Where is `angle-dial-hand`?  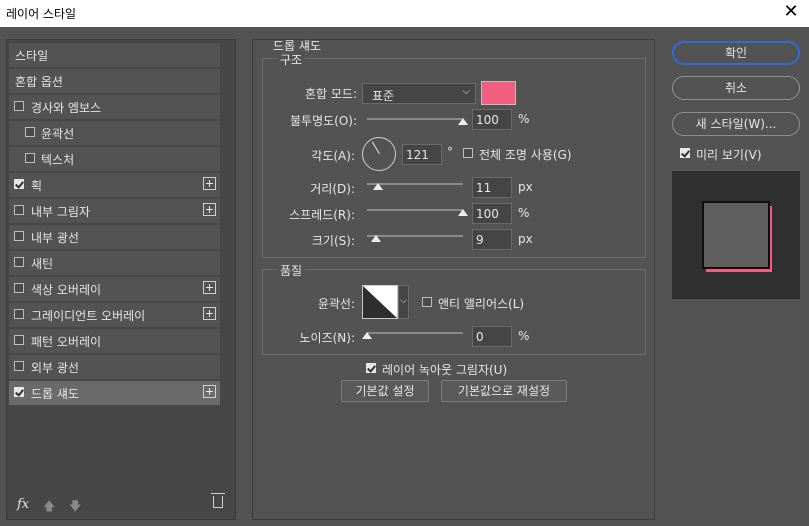 angle-dial-hand is located at coordinates (375, 147).